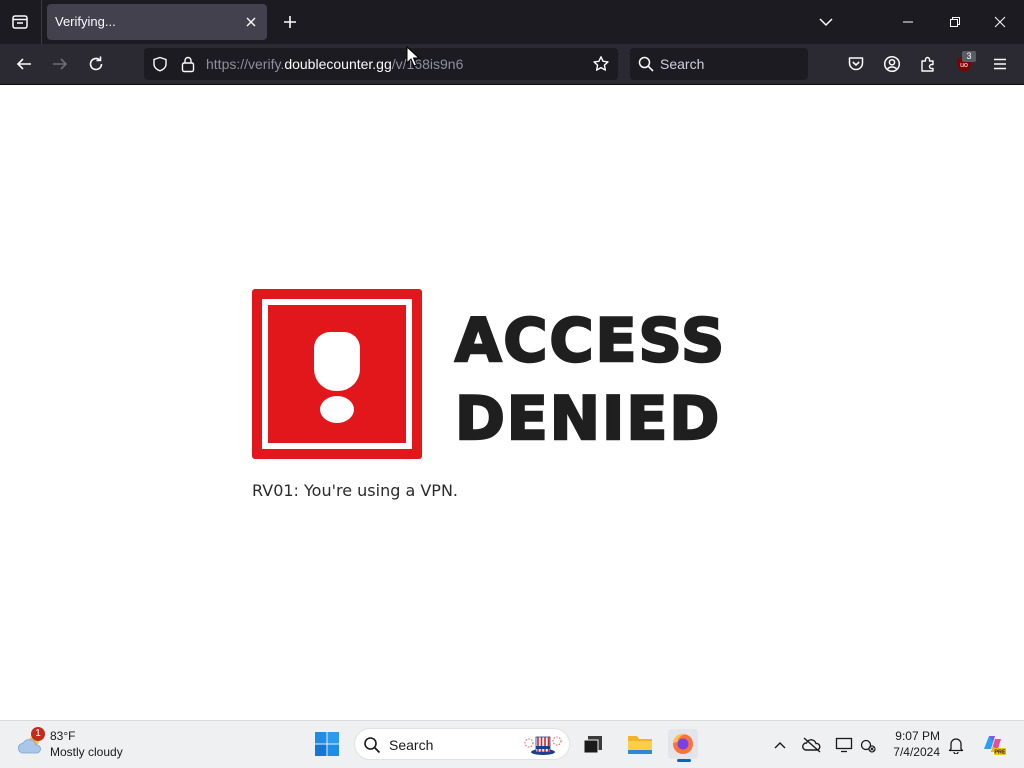 This screenshot has width=1024, height=768. I want to click on warning-graphic, so click(337, 374).